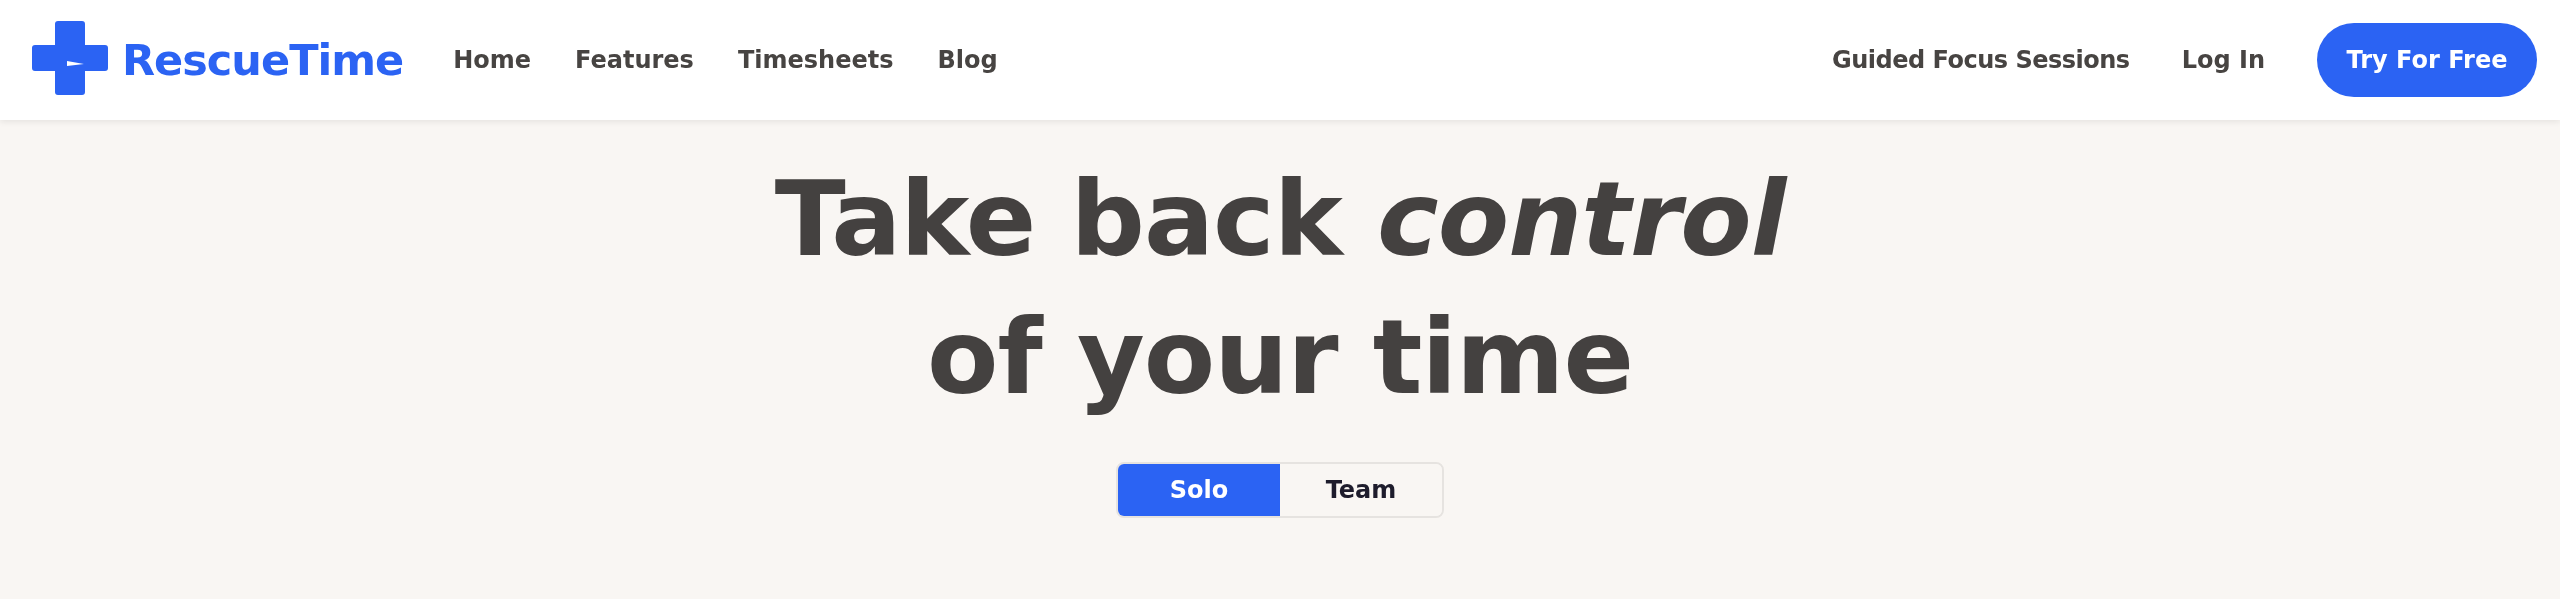  Describe the element at coordinates (492, 60) in the screenshot. I see `nav-link: Home` at that location.